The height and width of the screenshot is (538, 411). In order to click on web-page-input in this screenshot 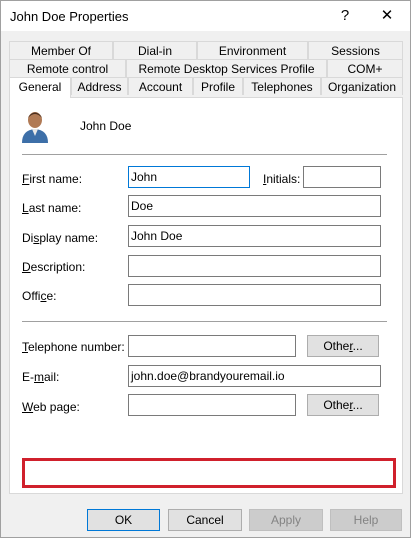, I will do `click(212, 405)`.